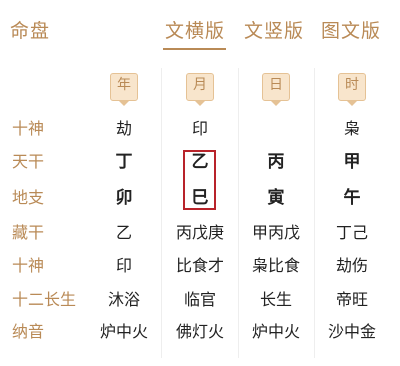 The image size is (400, 366). What do you see at coordinates (199, 128) in the screenshot?
I see `cell-ten-gods-month: 印` at bounding box center [199, 128].